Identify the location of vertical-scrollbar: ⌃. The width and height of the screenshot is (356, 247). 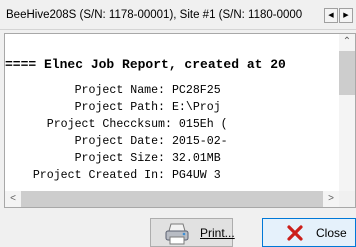
(347, 112).